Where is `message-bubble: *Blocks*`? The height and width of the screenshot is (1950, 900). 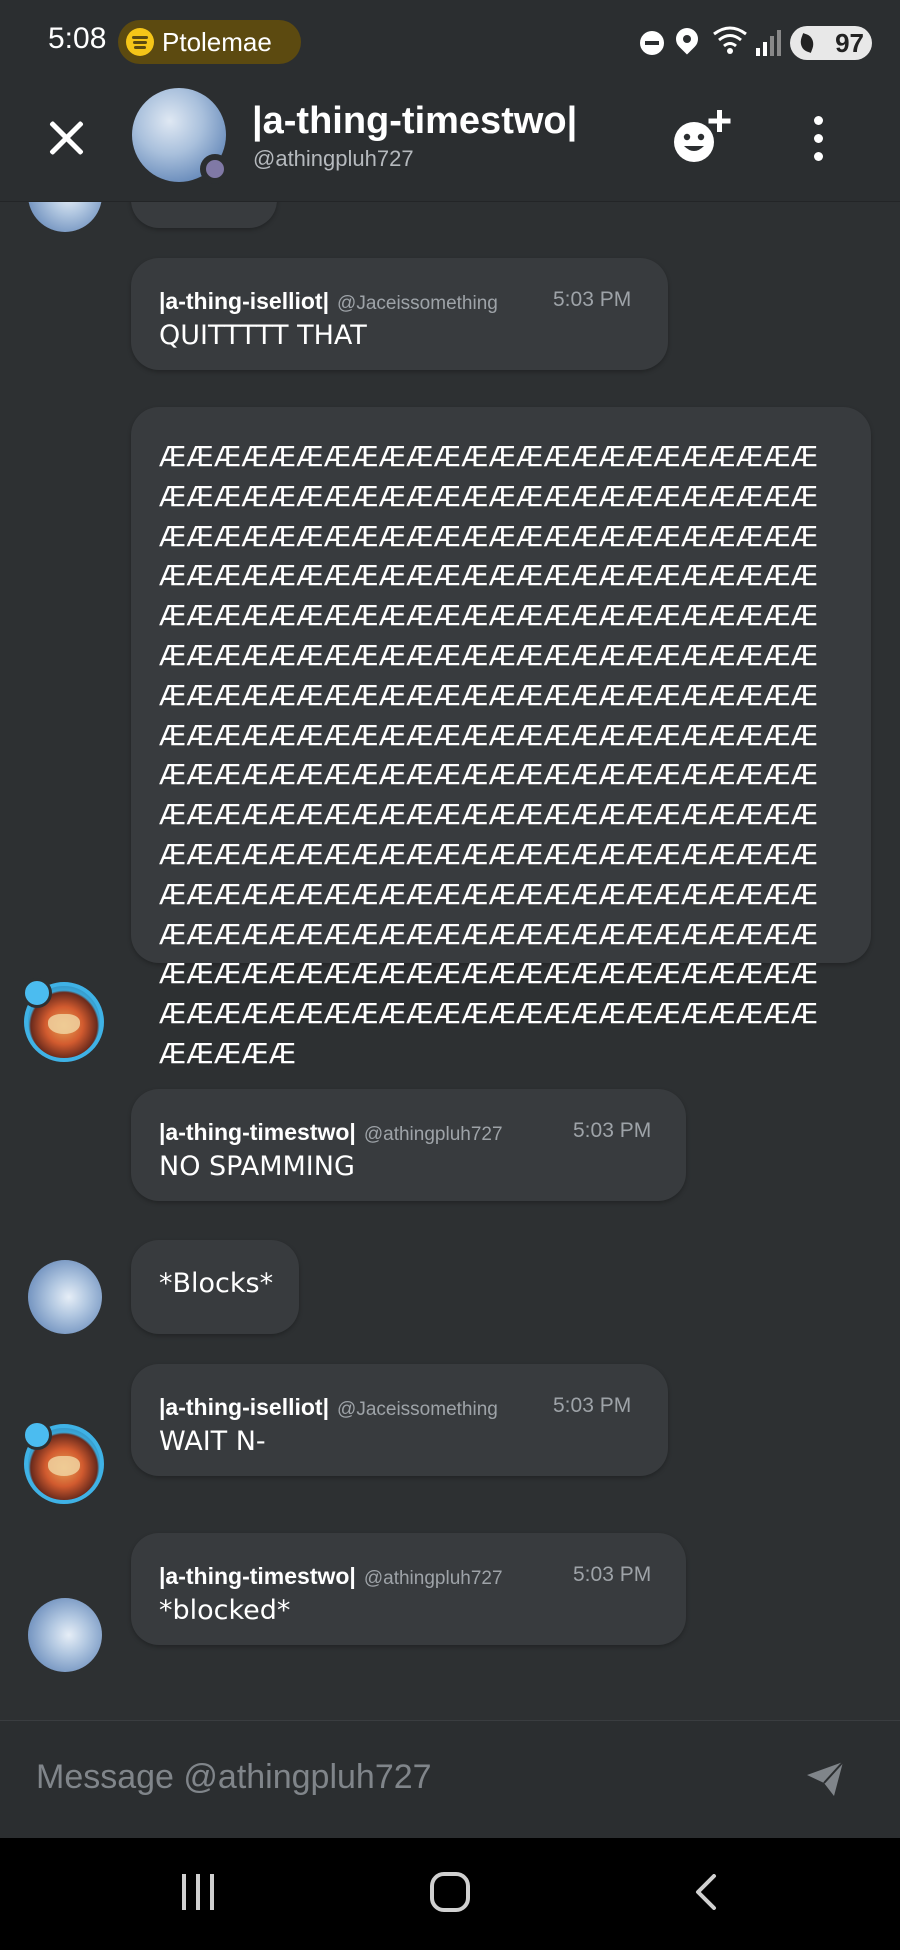
message-bubble: *Blocks* is located at coordinates (215, 1287).